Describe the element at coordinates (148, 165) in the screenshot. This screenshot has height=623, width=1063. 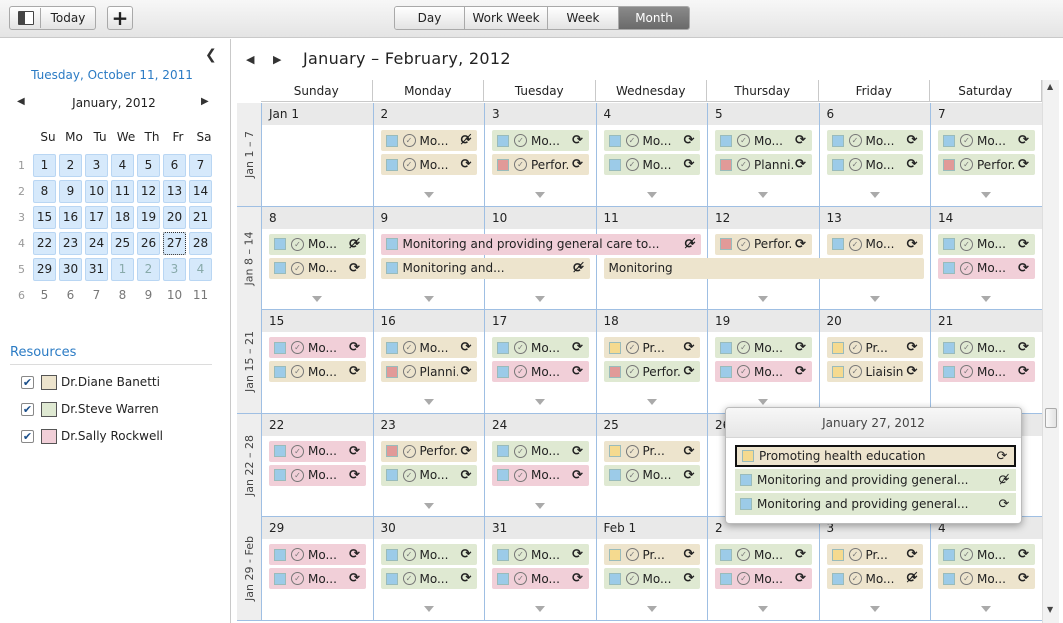
I see `mini-calendar-day: 5` at that location.